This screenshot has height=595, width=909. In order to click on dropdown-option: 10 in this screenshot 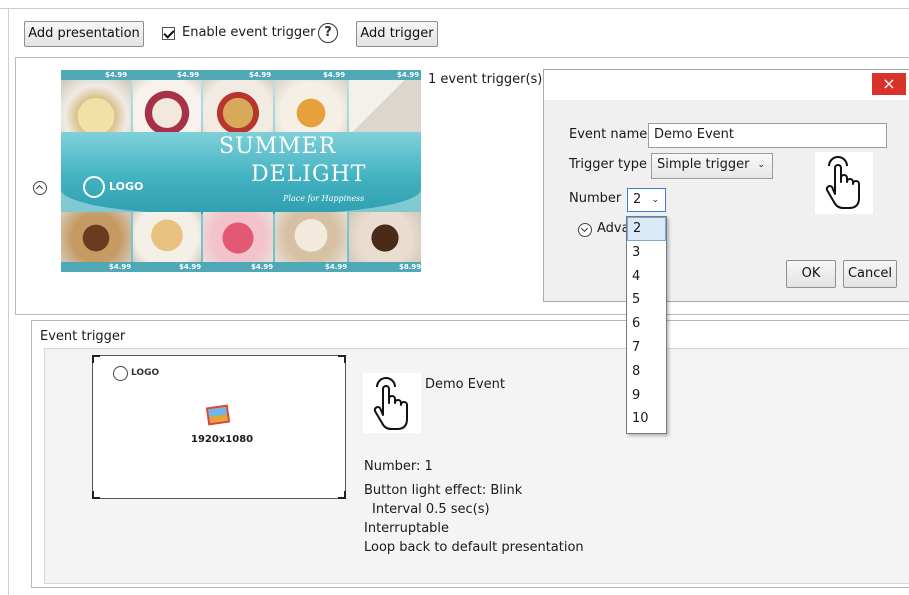, I will do `click(646, 419)`.